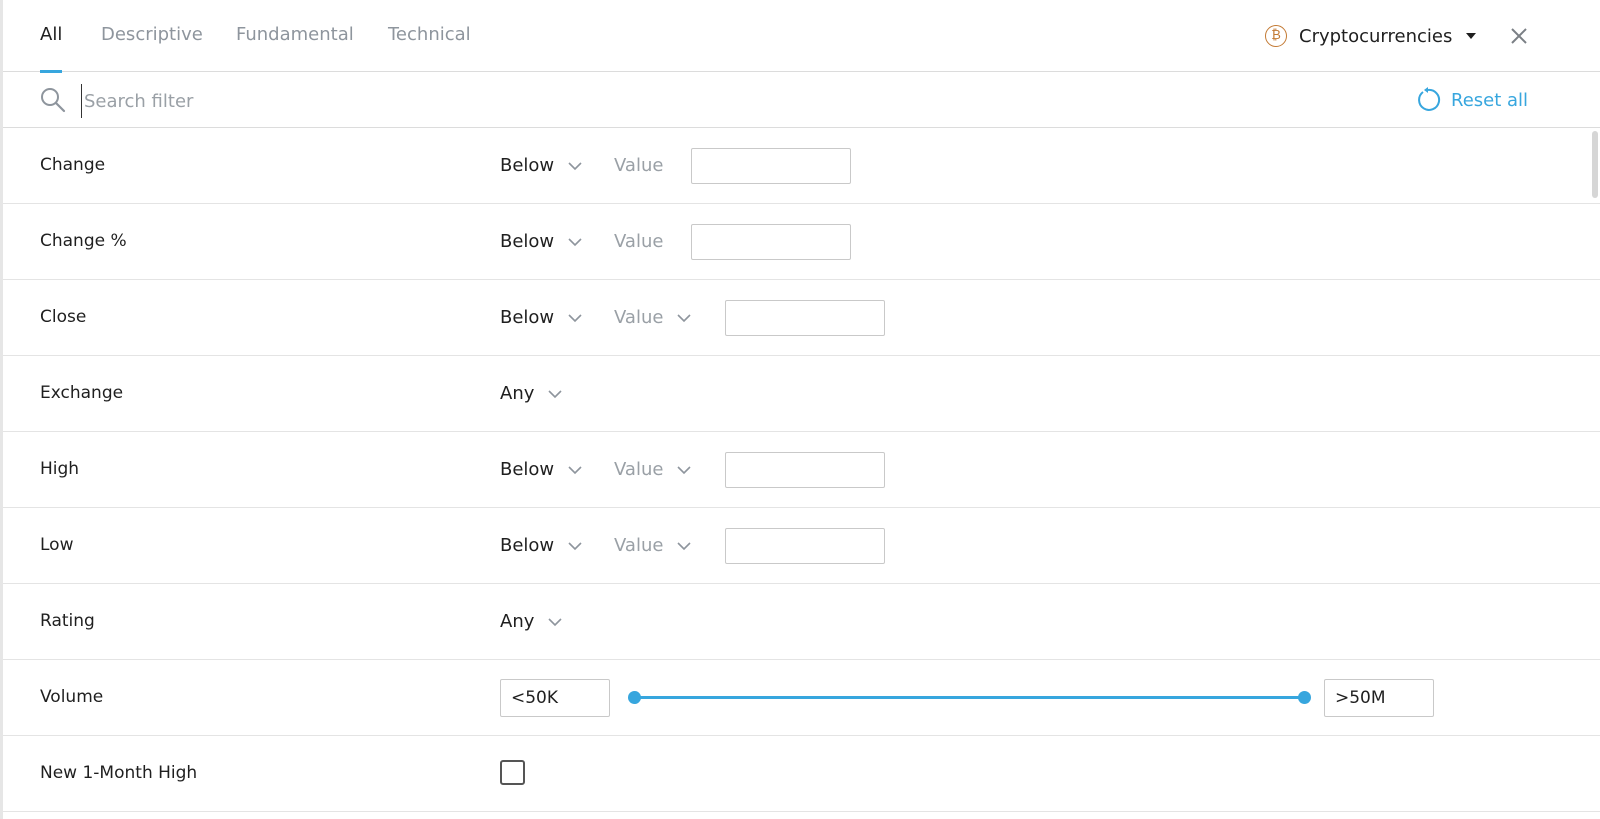 Image resolution: width=1600 pixels, height=819 pixels. Describe the element at coordinates (801, 774) in the screenshot. I see `filter-row-new-1-month-high: New 1-Month High` at that location.